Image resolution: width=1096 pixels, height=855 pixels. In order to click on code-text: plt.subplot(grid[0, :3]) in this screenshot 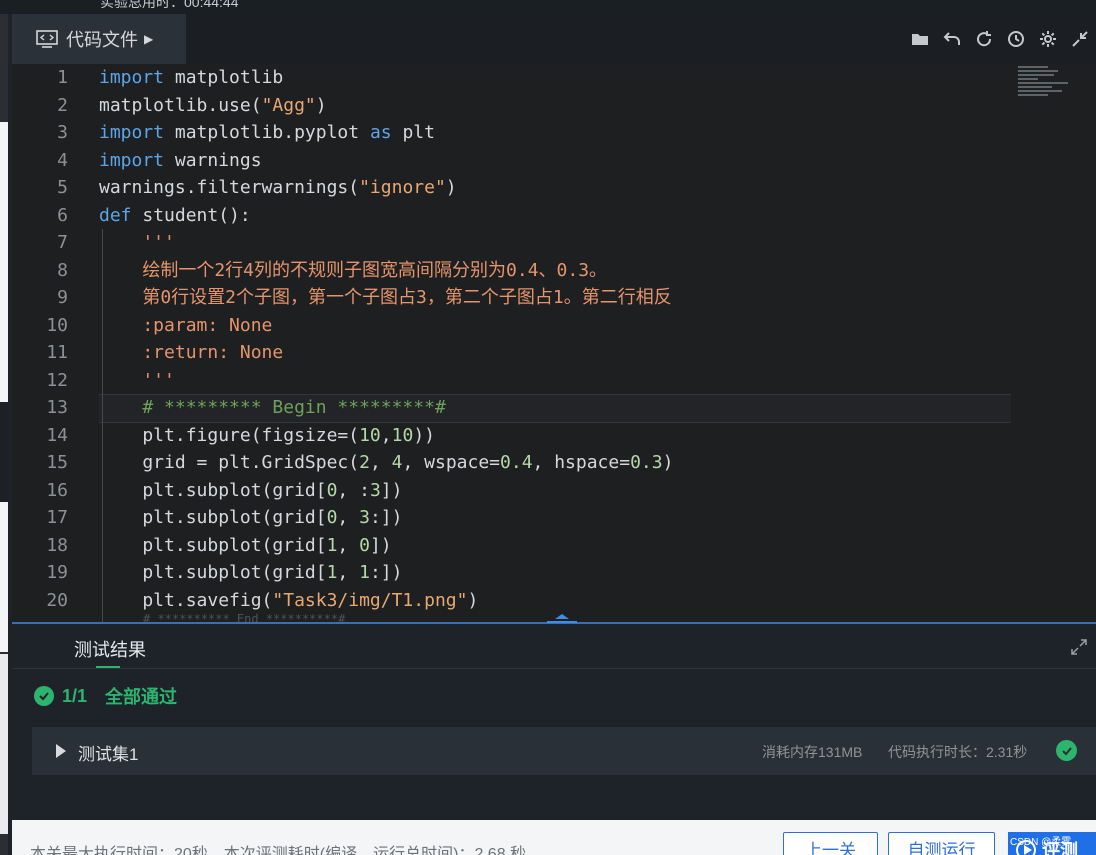, I will do `click(250, 491)`.